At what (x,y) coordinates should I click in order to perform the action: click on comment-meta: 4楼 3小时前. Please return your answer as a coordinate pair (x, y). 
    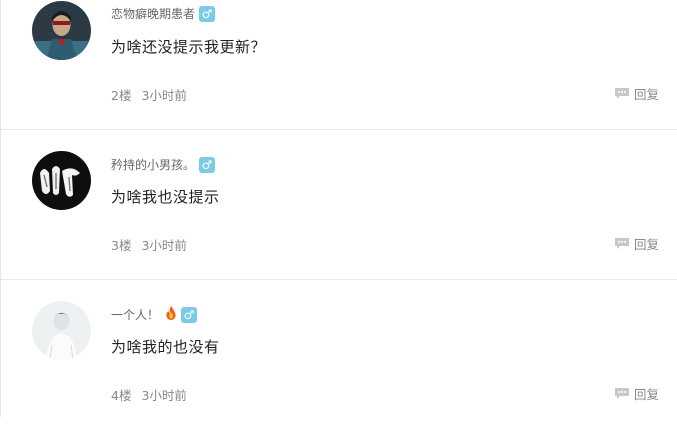
    Looking at the image, I should click on (149, 394).